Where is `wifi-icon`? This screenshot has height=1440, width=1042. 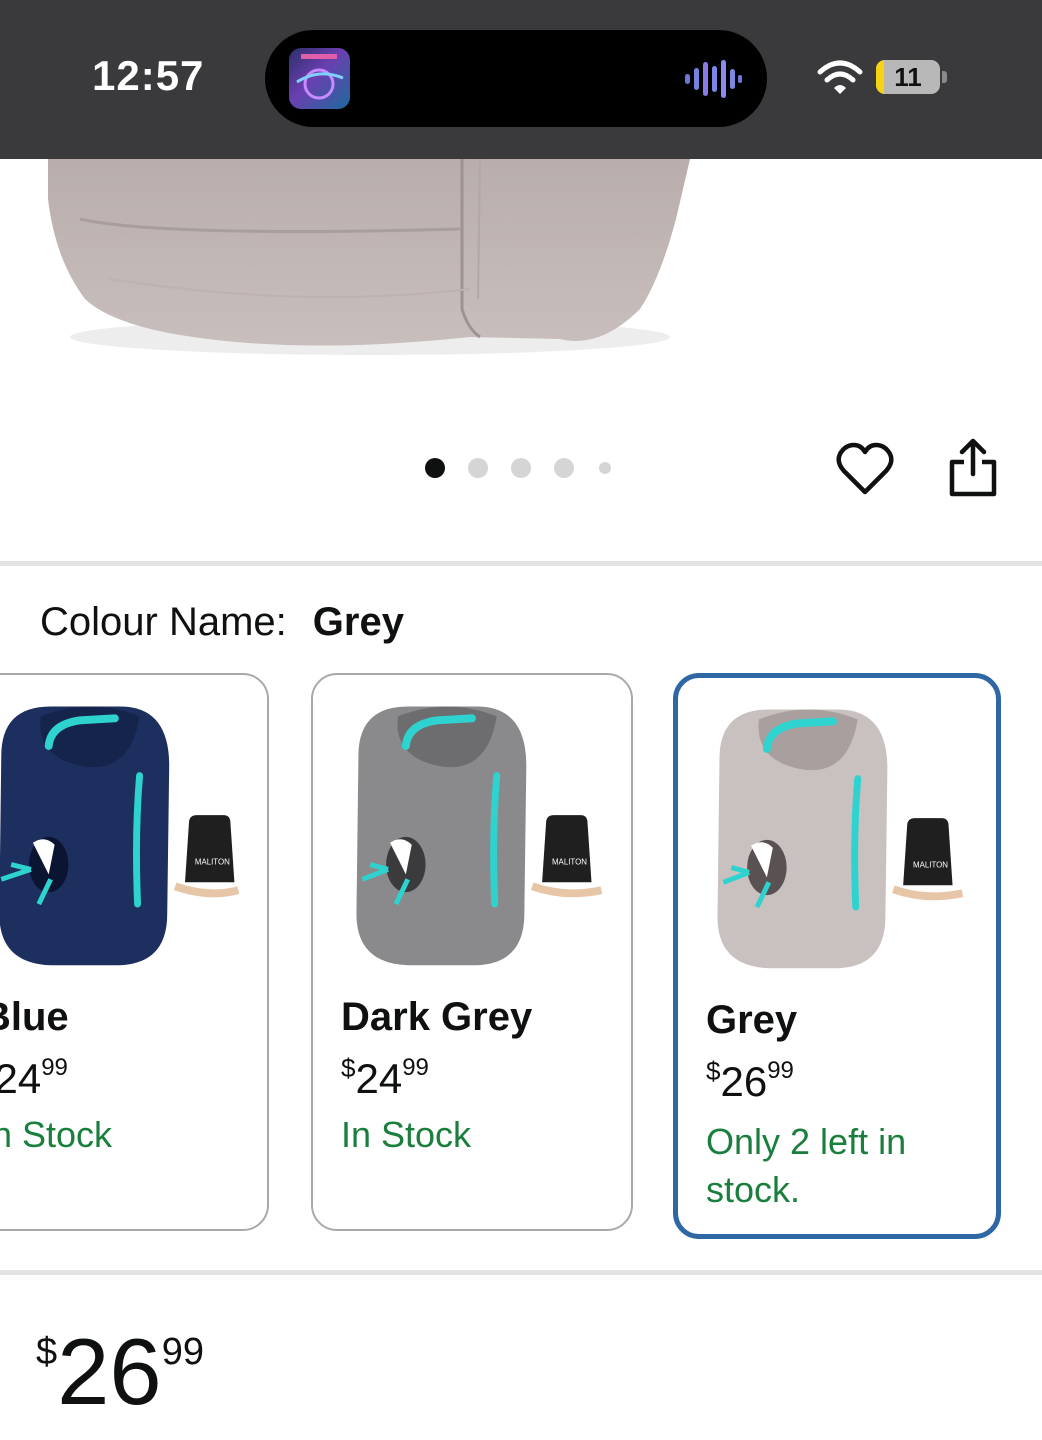 wifi-icon is located at coordinates (840, 77).